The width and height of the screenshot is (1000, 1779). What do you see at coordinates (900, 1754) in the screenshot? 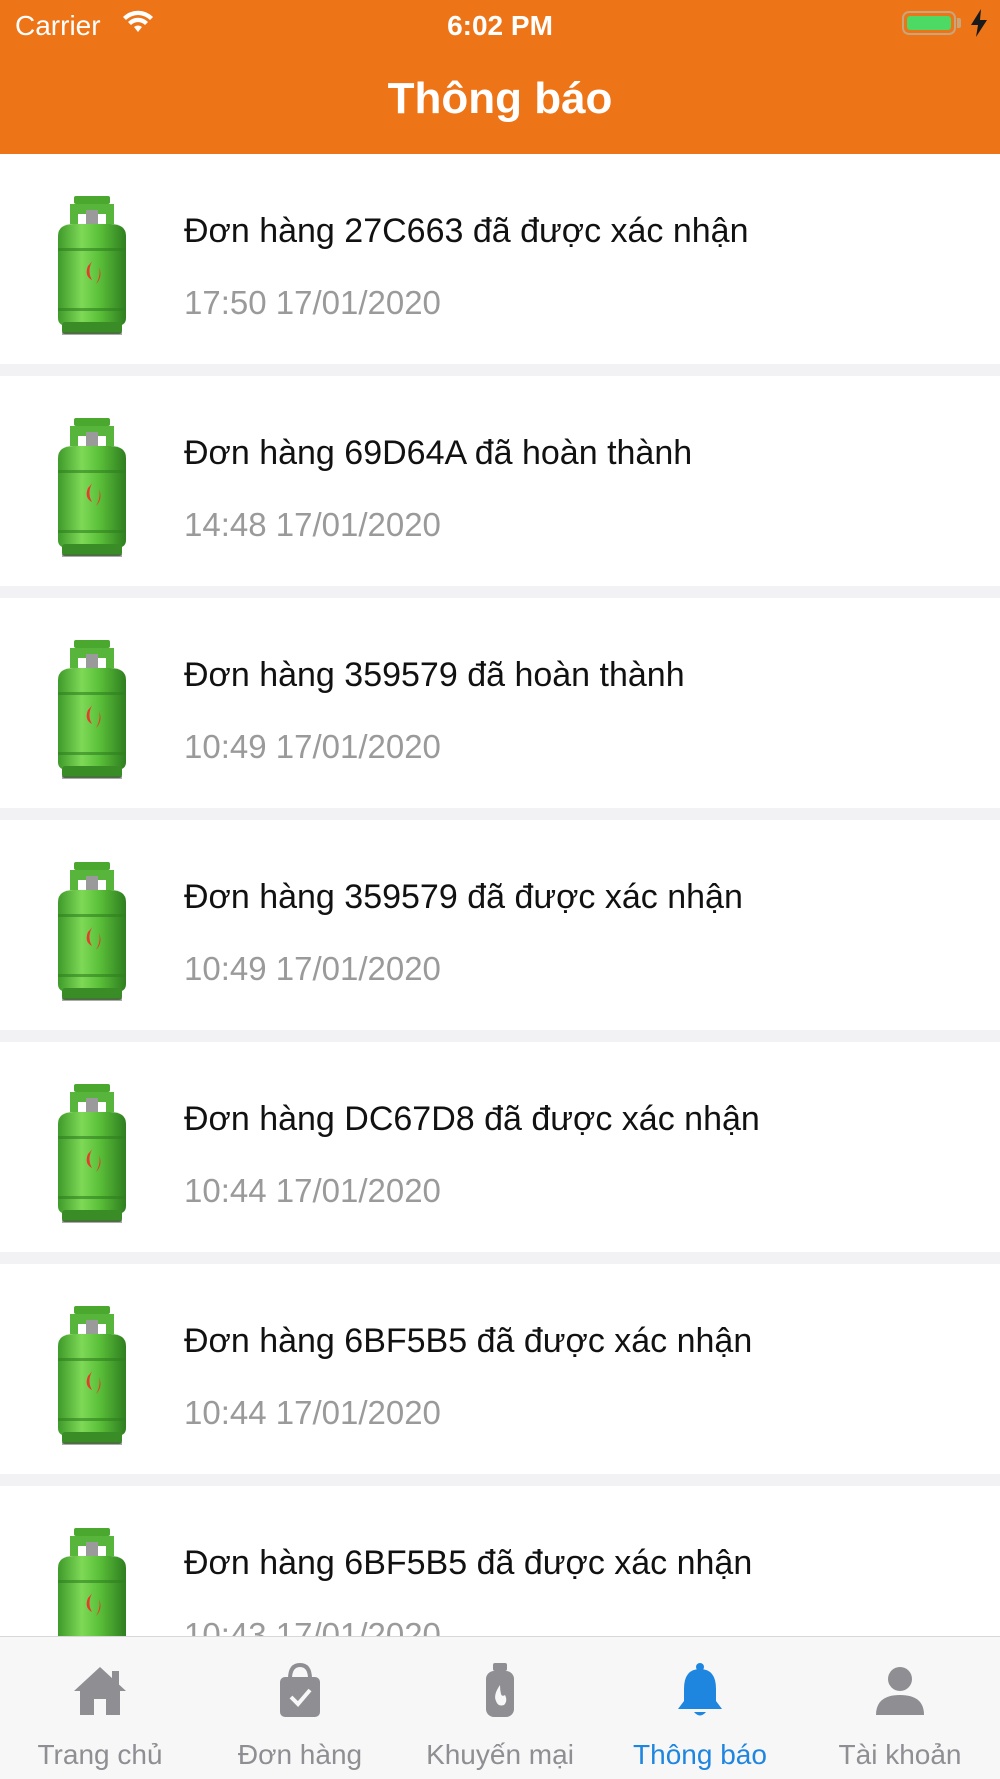
I see `tab-label: Tài khoản` at bounding box center [900, 1754].